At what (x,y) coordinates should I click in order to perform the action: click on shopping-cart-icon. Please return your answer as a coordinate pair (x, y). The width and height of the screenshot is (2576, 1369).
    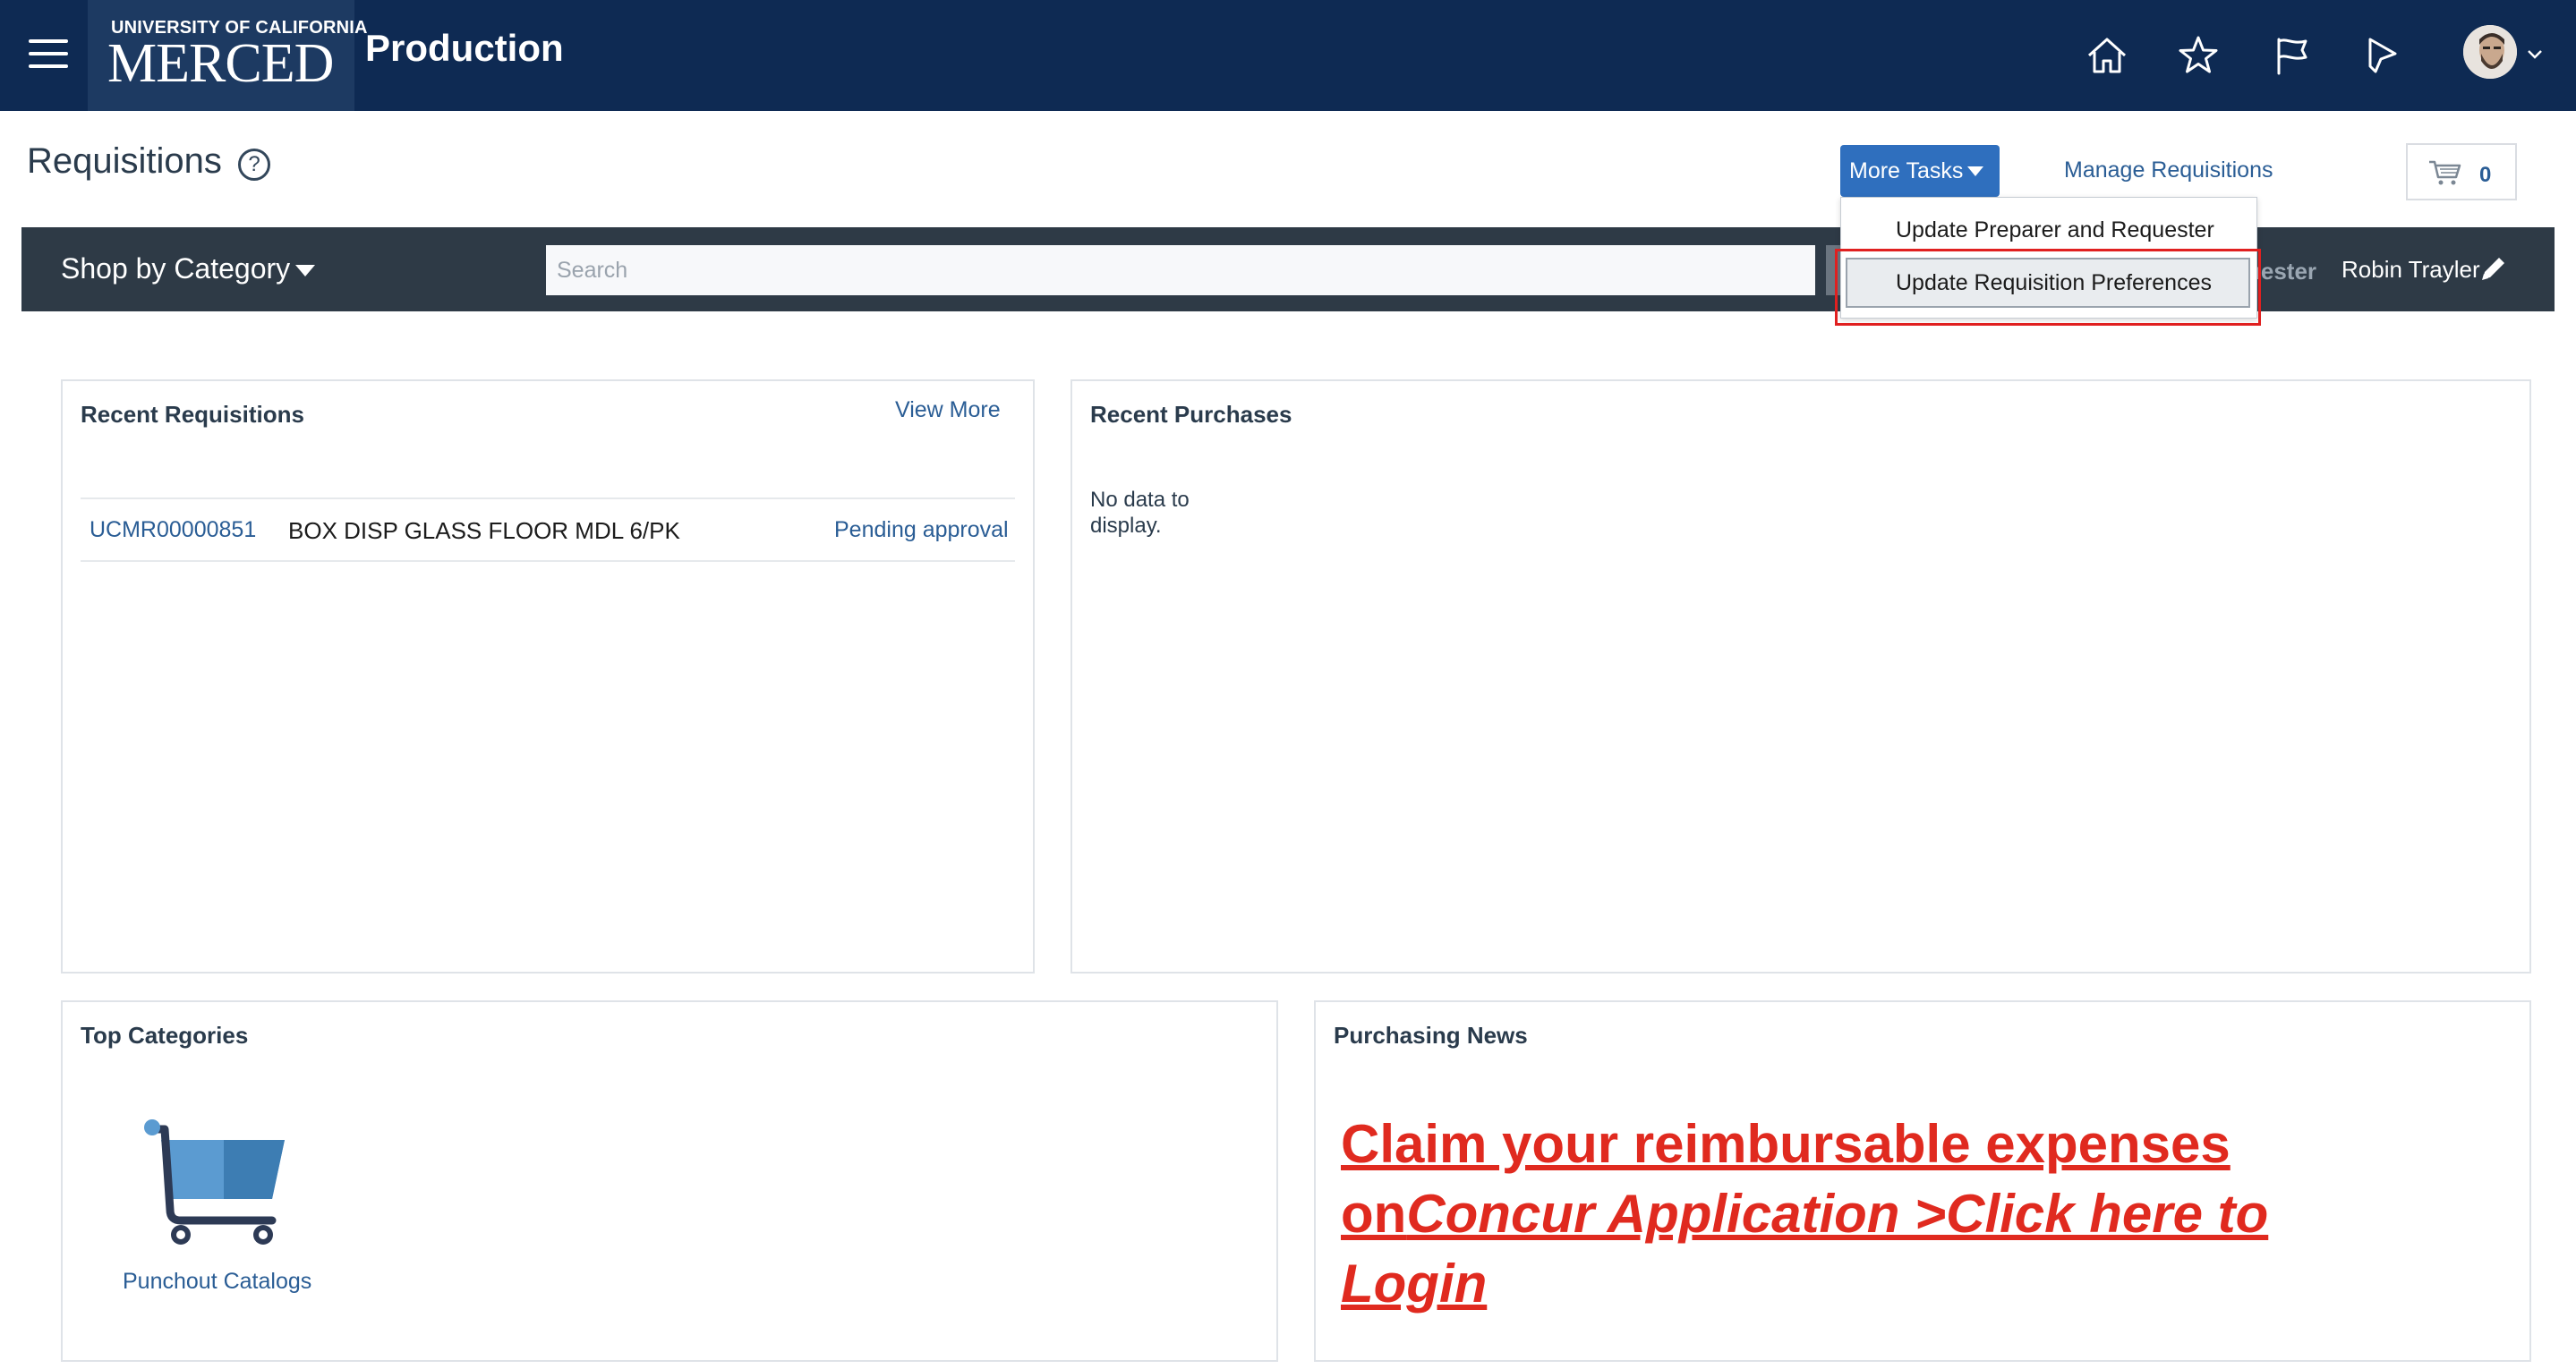
    Looking at the image, I should click on (214, 1181).